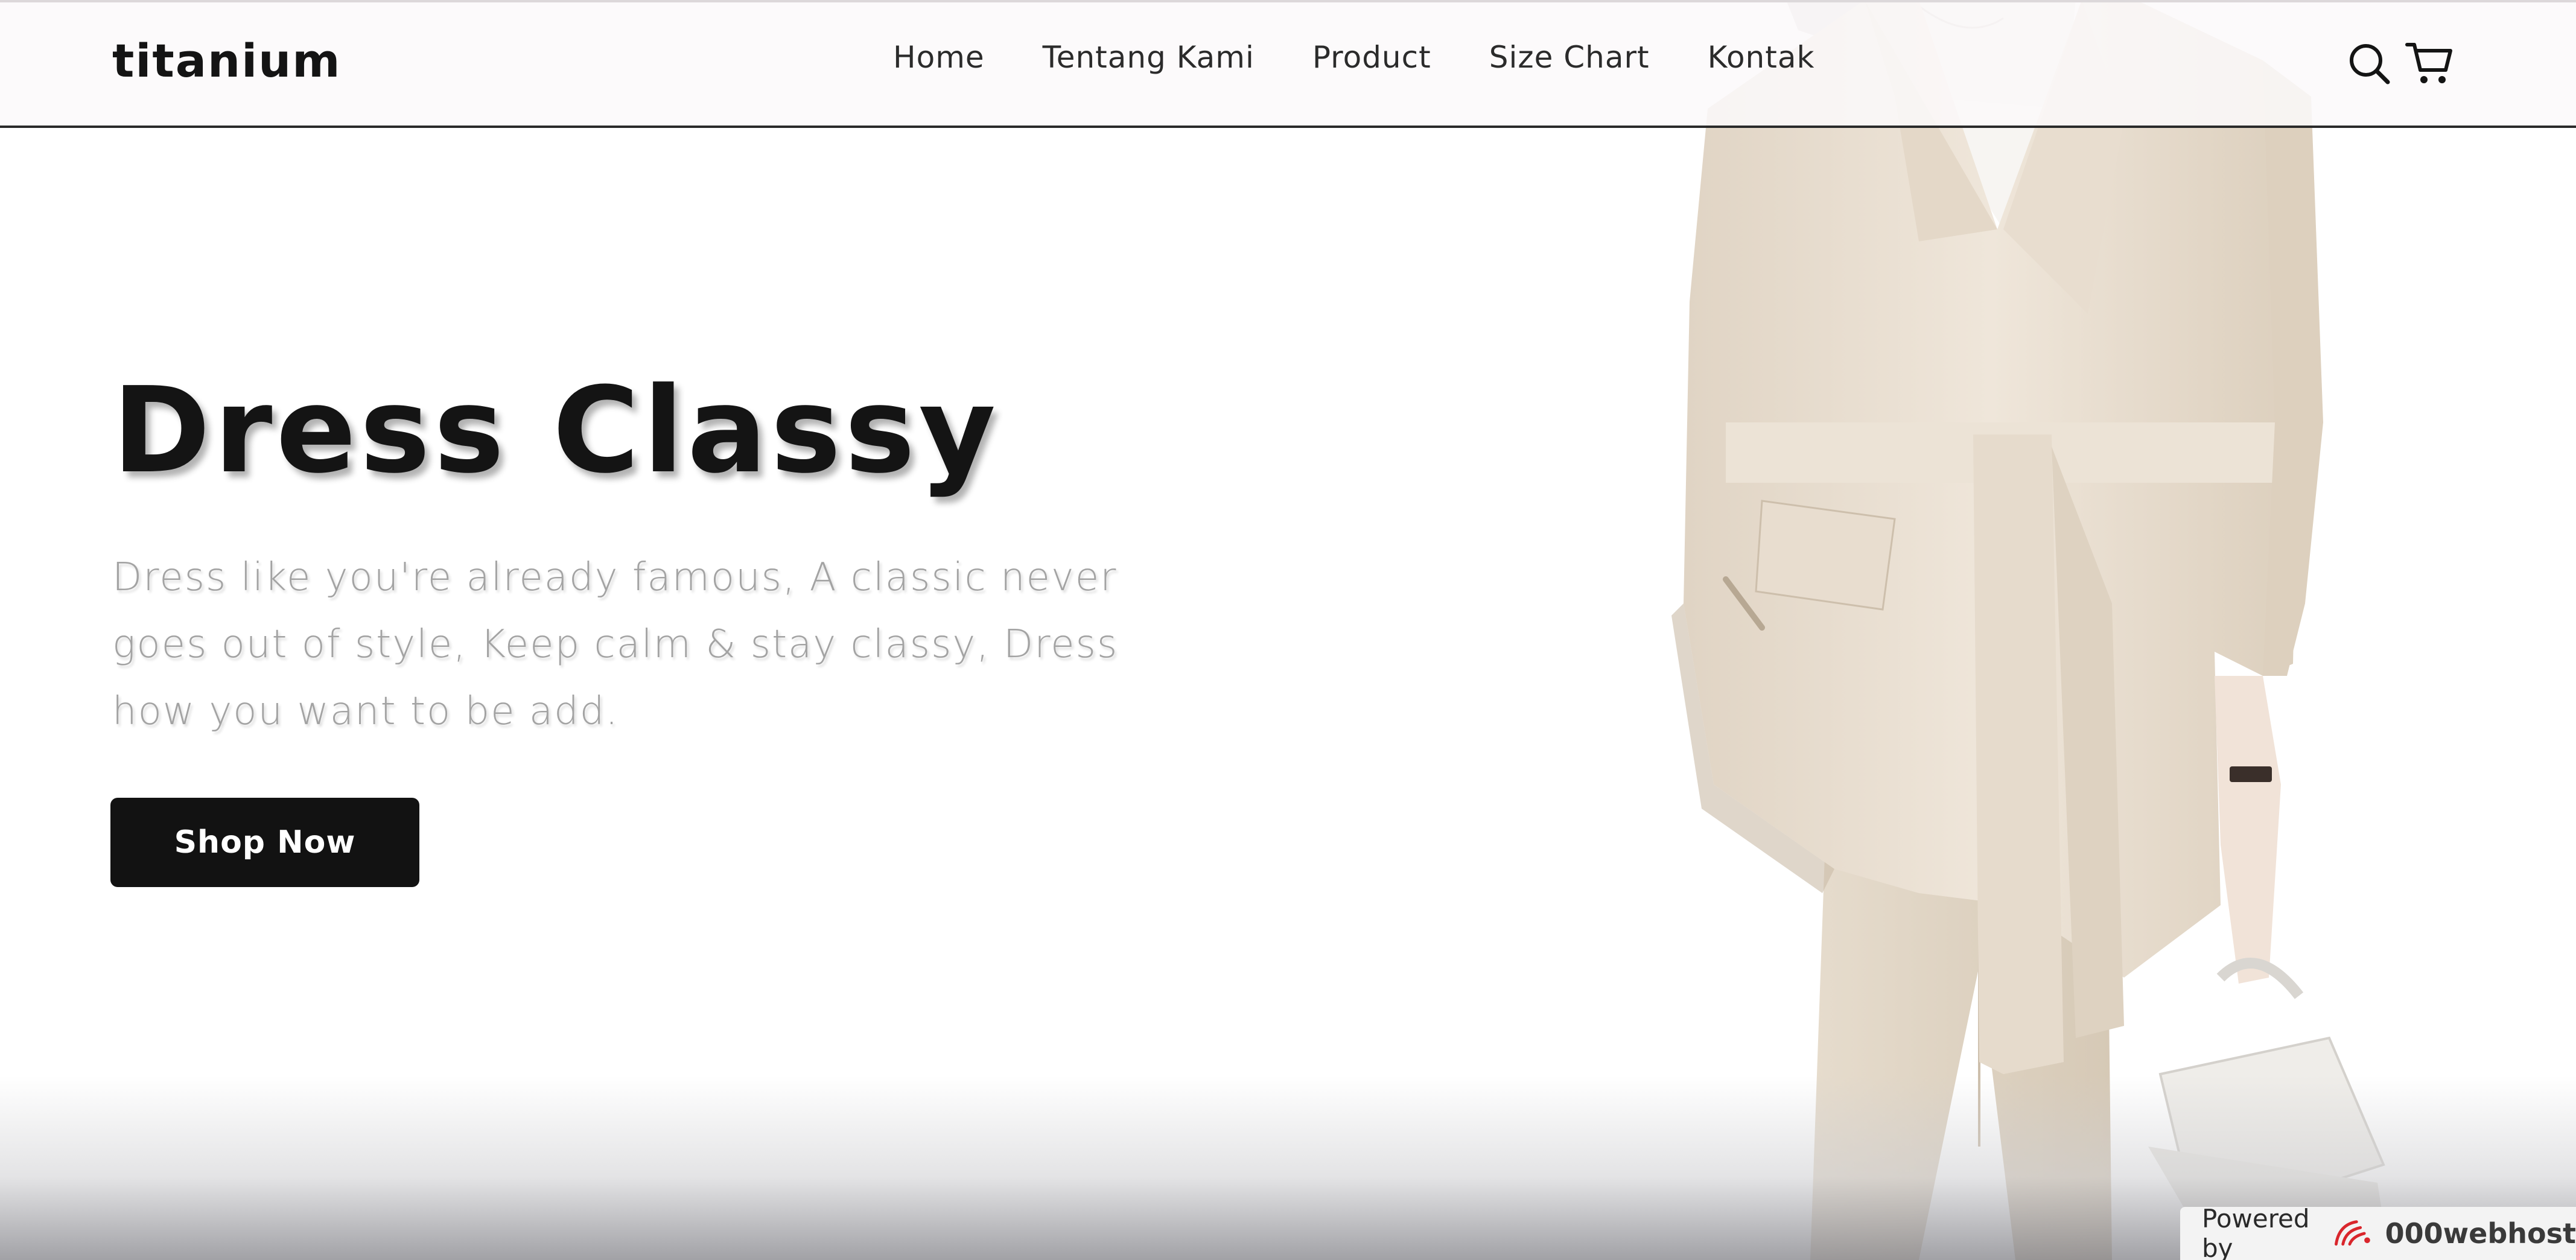 The height and width of the screenshot is (1260, 2576). Describe the element at coordinates (2353, 1233) in the screenshot. I see `000webhost-logo-icon` at that location.